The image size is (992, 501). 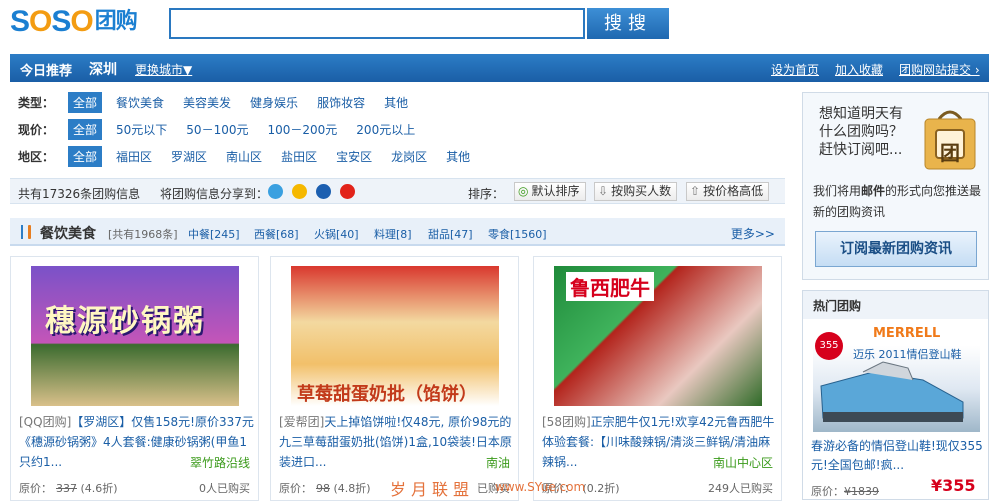 I want to click on hot-deal-image: MERRELL 迈乐 2011情侣登山鞋 355, so click(x=896, y=378).